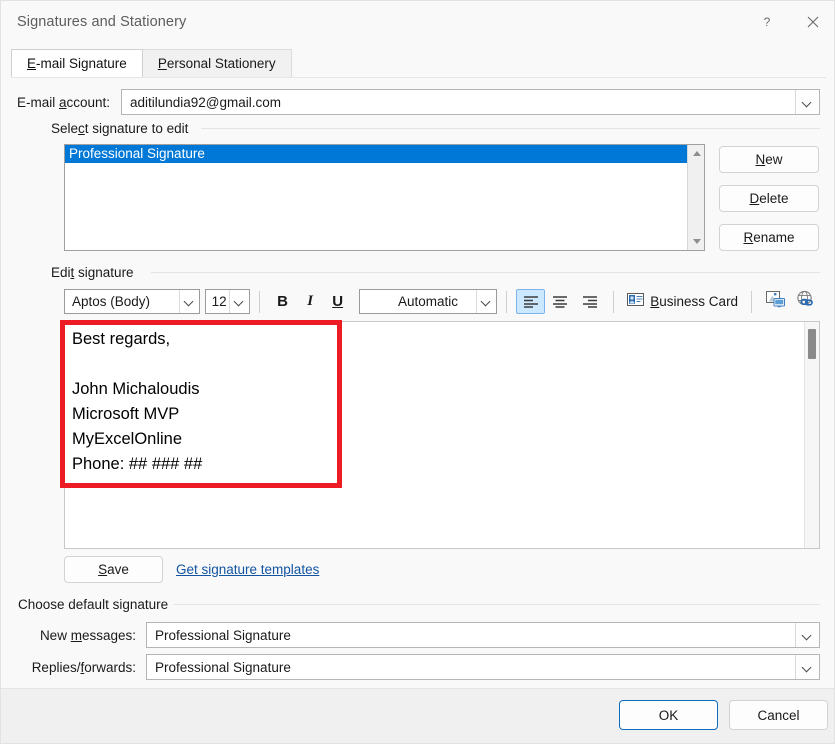  I want to click on scroll-up-arrow-icon, so click(696, 153).